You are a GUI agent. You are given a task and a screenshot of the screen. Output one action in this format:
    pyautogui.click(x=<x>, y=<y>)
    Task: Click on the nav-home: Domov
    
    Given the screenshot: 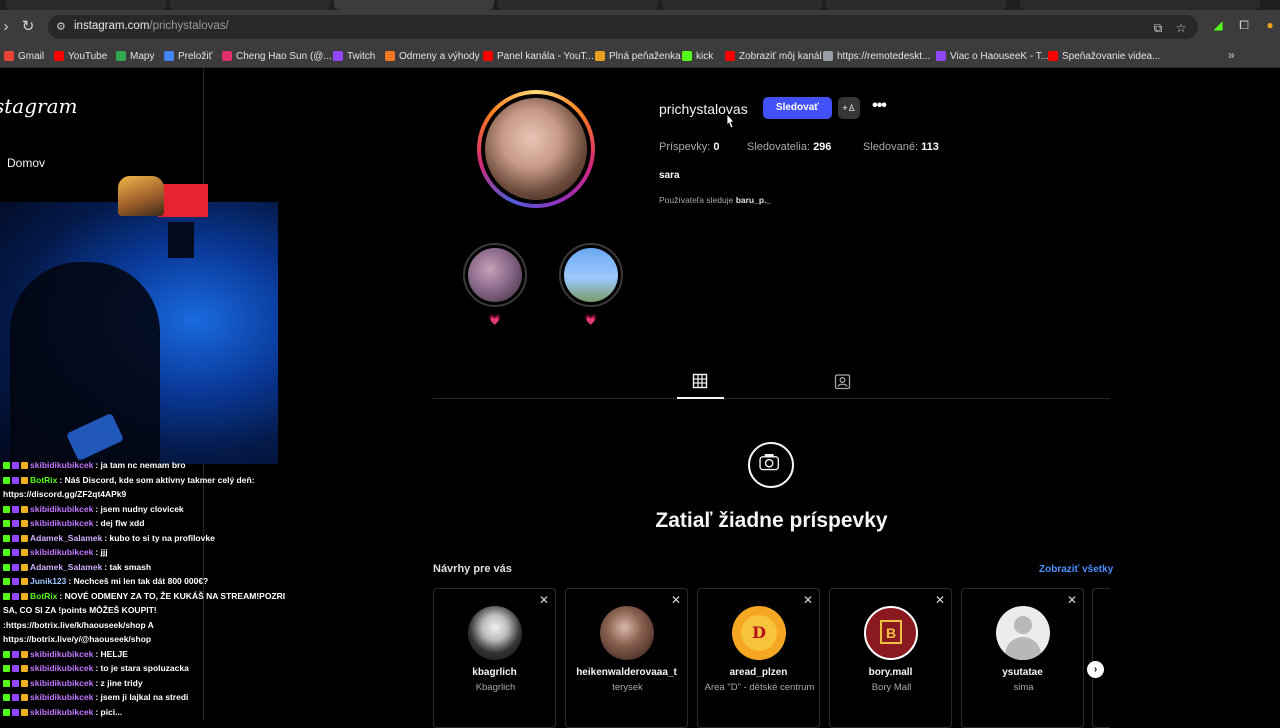 What is the action you would take?
    pyautogui.click(x=26, y=163)
    